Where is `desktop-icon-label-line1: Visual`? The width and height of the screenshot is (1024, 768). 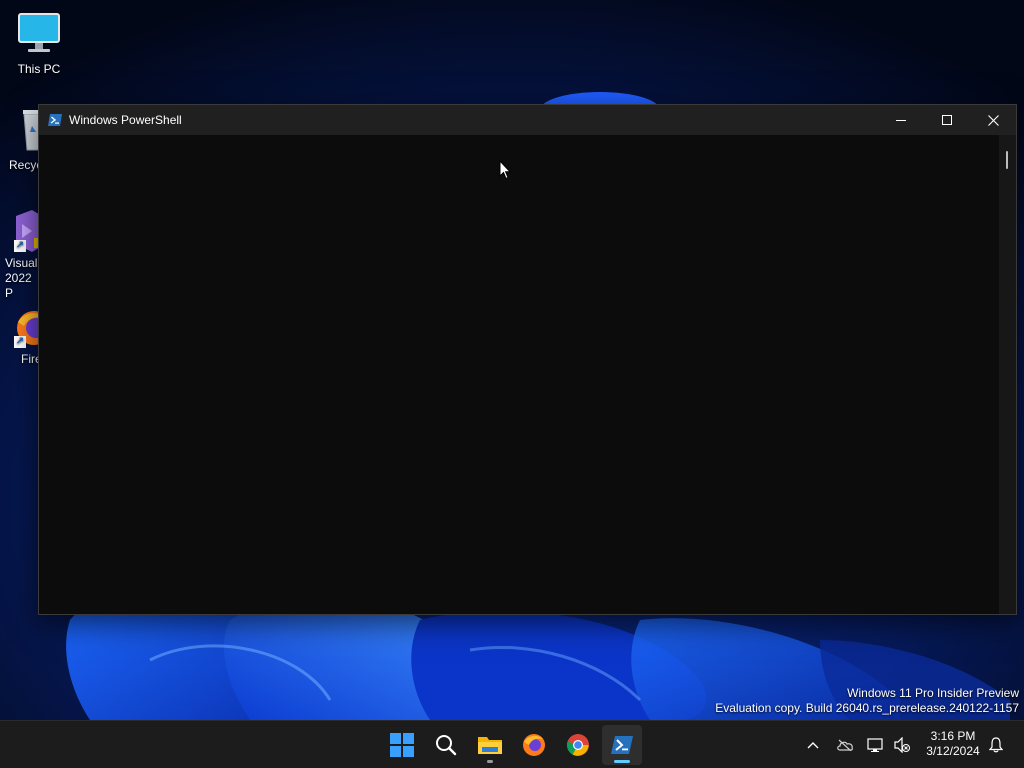 desktop-icon-label-line1: Visual is located at coordinates (21, 263).